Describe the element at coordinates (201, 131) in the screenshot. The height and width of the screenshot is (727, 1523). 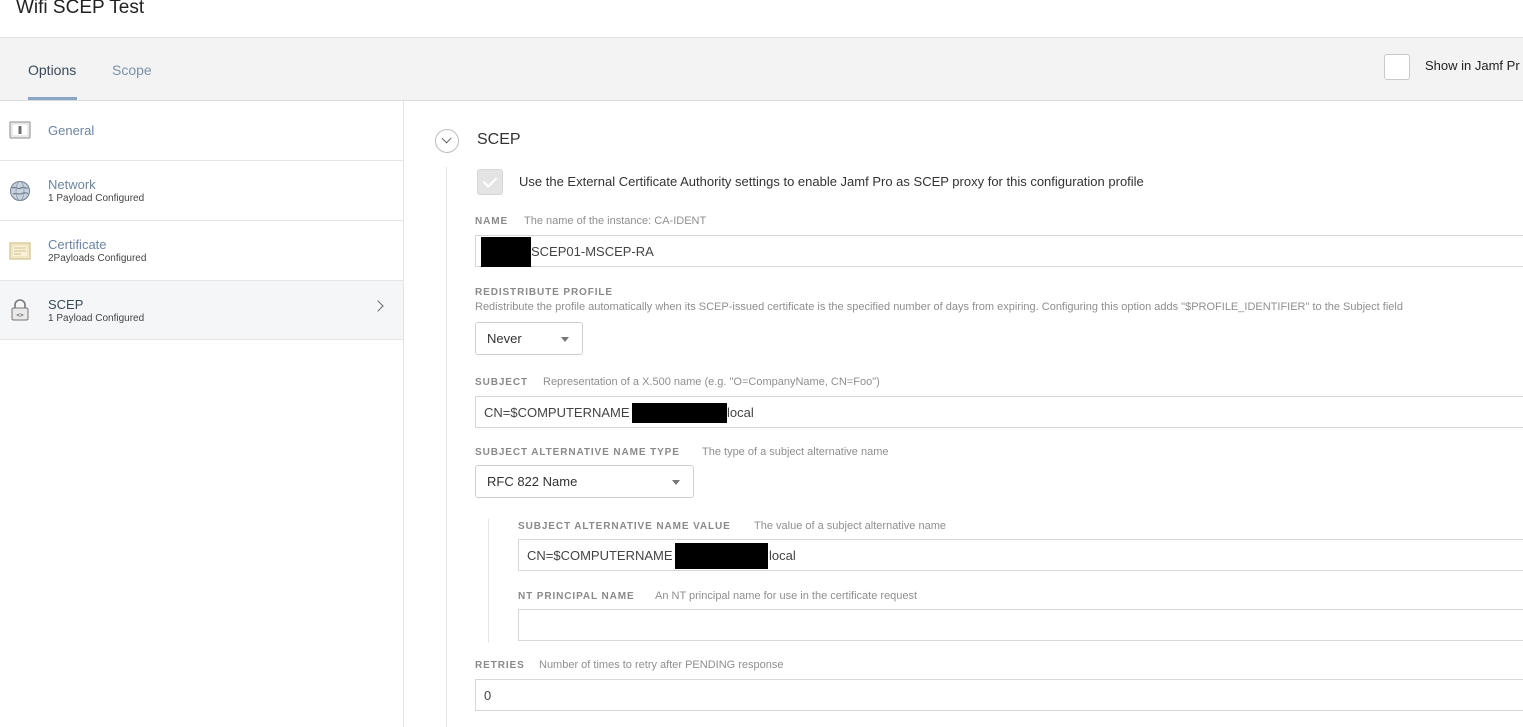
I see `sidebar-item-general: General` at that location.